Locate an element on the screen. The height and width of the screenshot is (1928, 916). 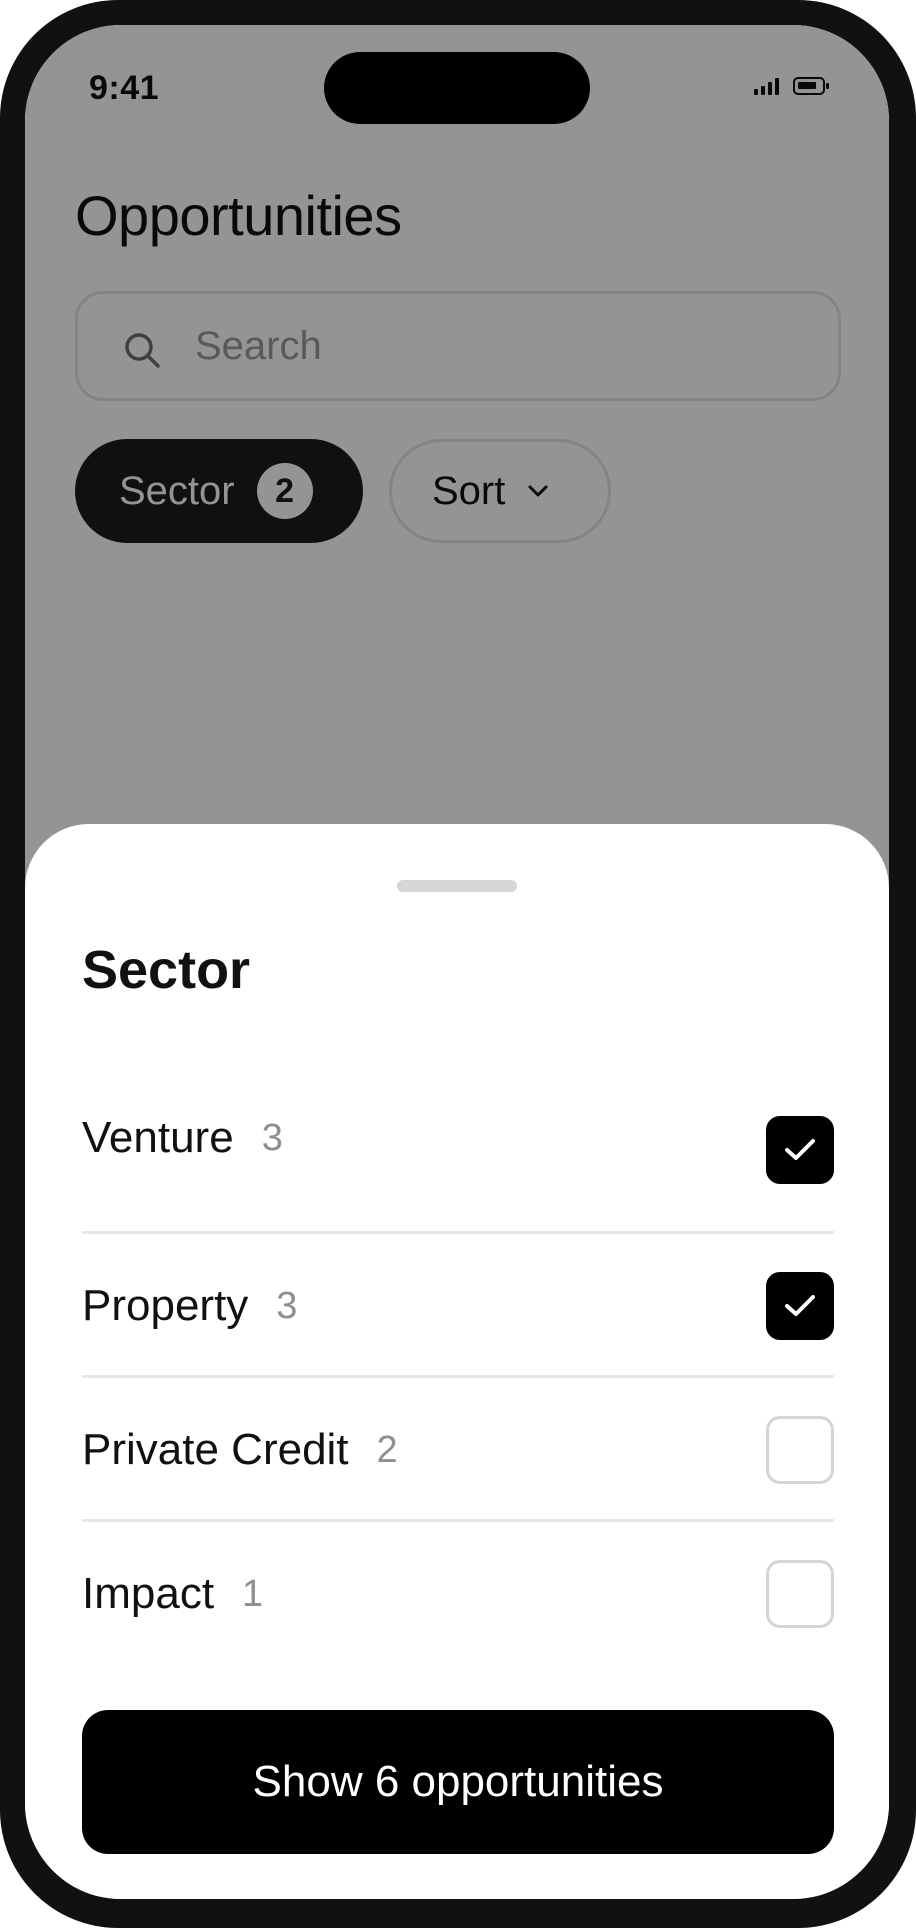
option-label: Venture is located at coordinates (158, 1137).